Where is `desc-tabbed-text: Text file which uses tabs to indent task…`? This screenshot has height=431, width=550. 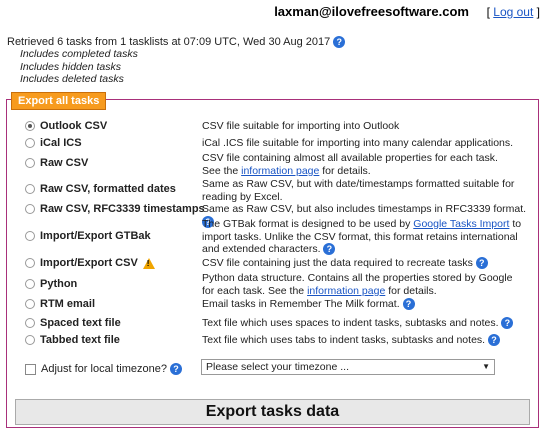
desc-tabbed-text: Text file which uses tabs to indent task… is located at coordinates (364, 340).